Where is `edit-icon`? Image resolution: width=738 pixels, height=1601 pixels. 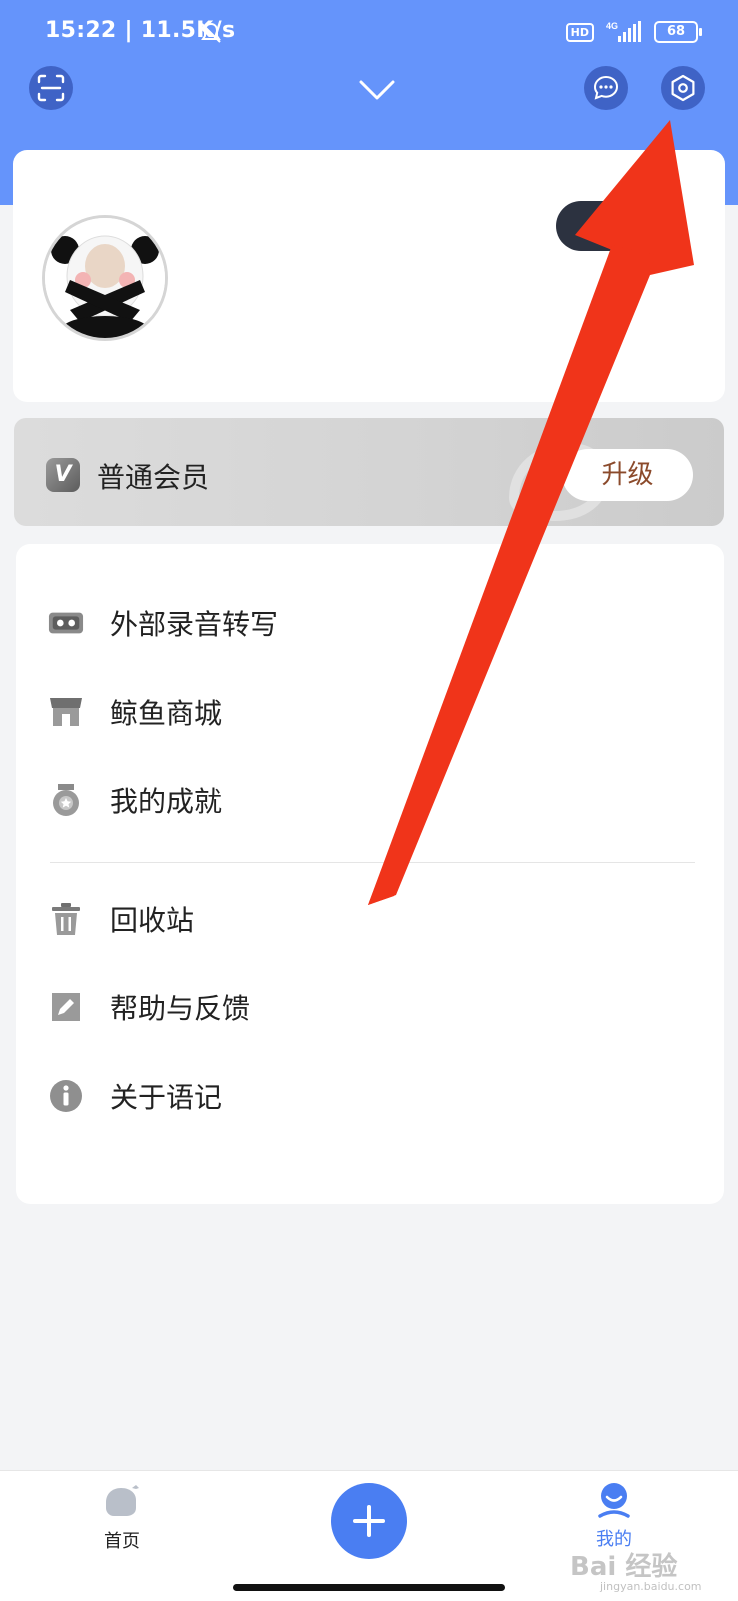
edit-icon is located at coordinates (66, 1007).